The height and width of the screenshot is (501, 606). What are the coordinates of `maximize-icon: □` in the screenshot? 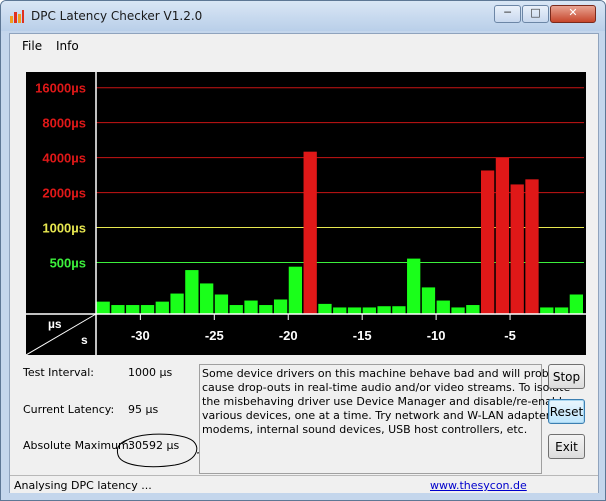 It's located at (535, 12).